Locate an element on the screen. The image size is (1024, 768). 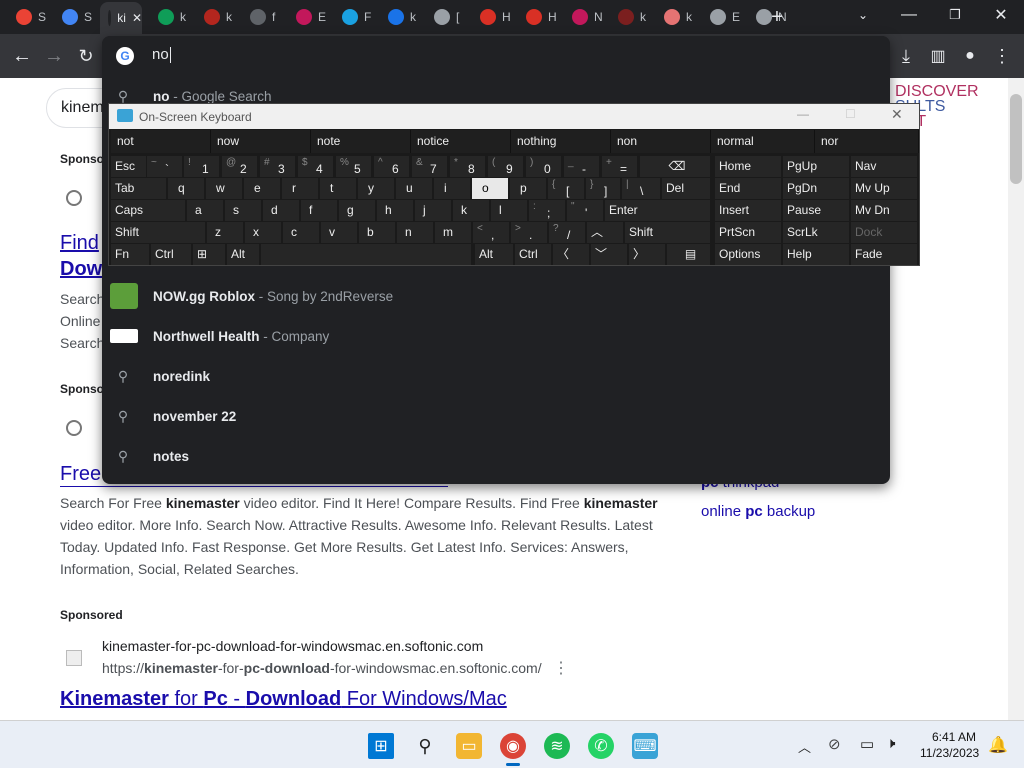
delete-key: Del is located at coordinates (686, 188).